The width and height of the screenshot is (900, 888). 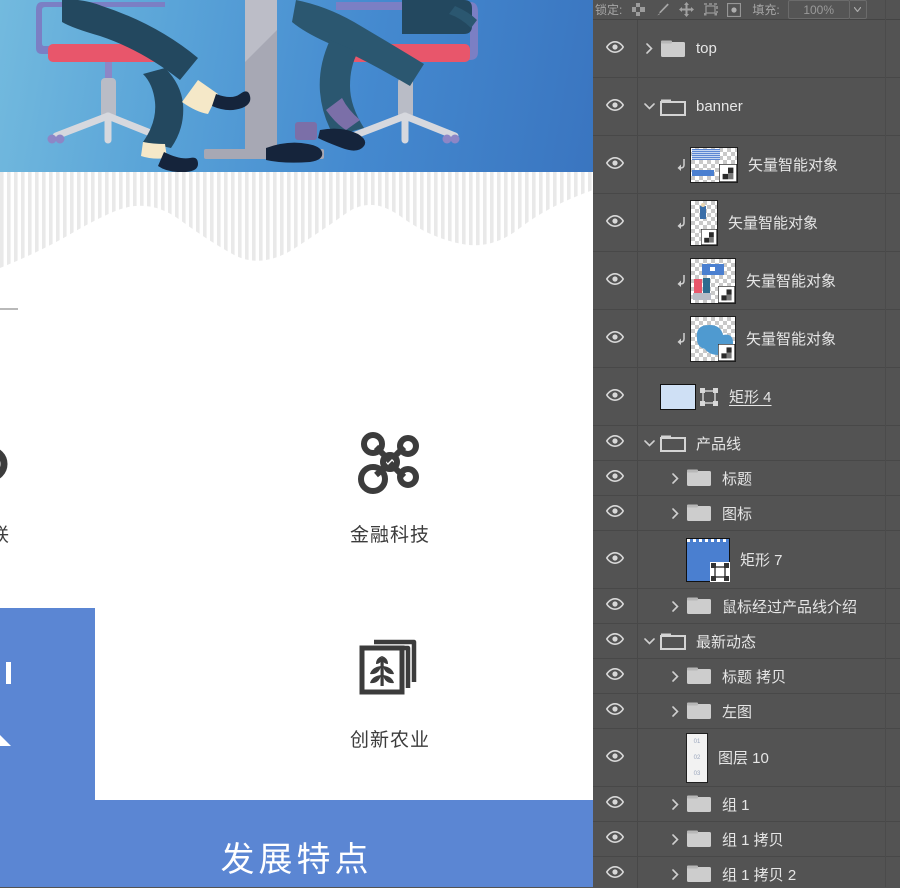 What do you see at coordinates (769, 513) in the screenshot?
I see `layer-row-body: 图标` at bounding box center [769, 513].